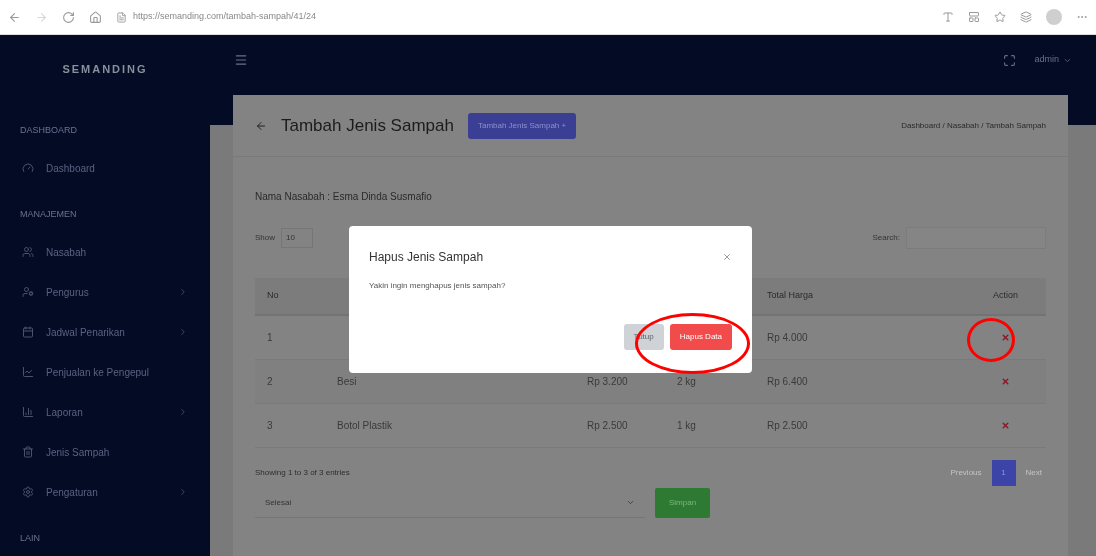  Describe the element at coordinates (270, 382) in the screenshot. I see `table-cell-text: 2` at that location.